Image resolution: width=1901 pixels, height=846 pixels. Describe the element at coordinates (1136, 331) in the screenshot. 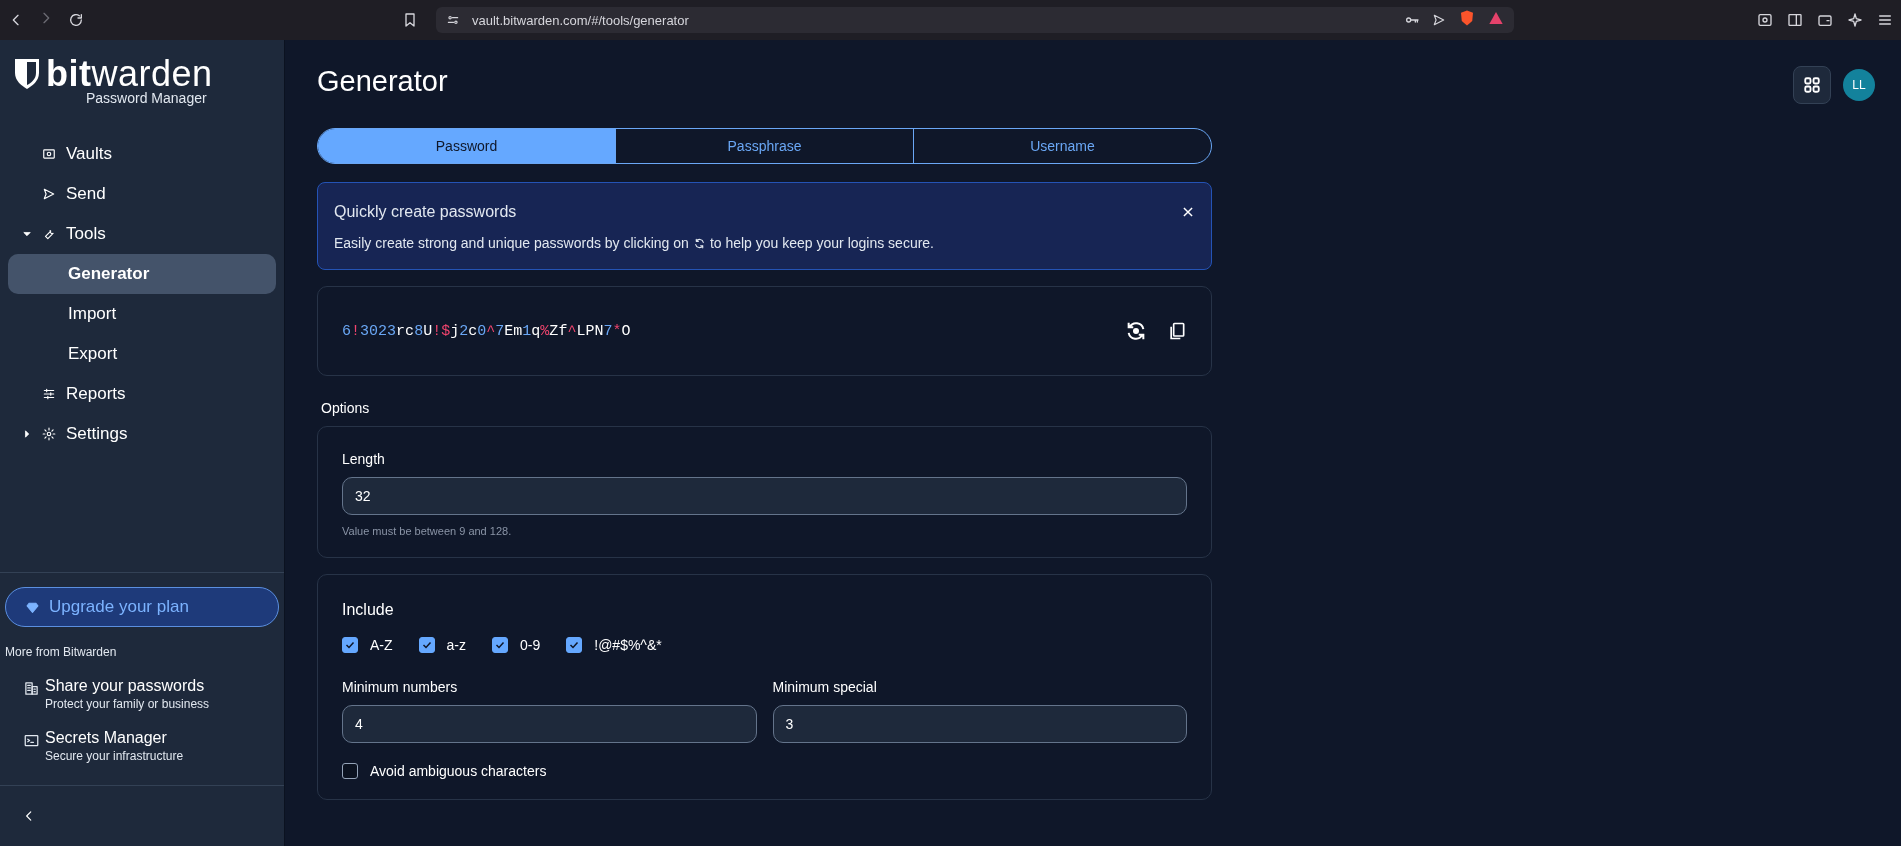

I see `regenerate-button` at that location.